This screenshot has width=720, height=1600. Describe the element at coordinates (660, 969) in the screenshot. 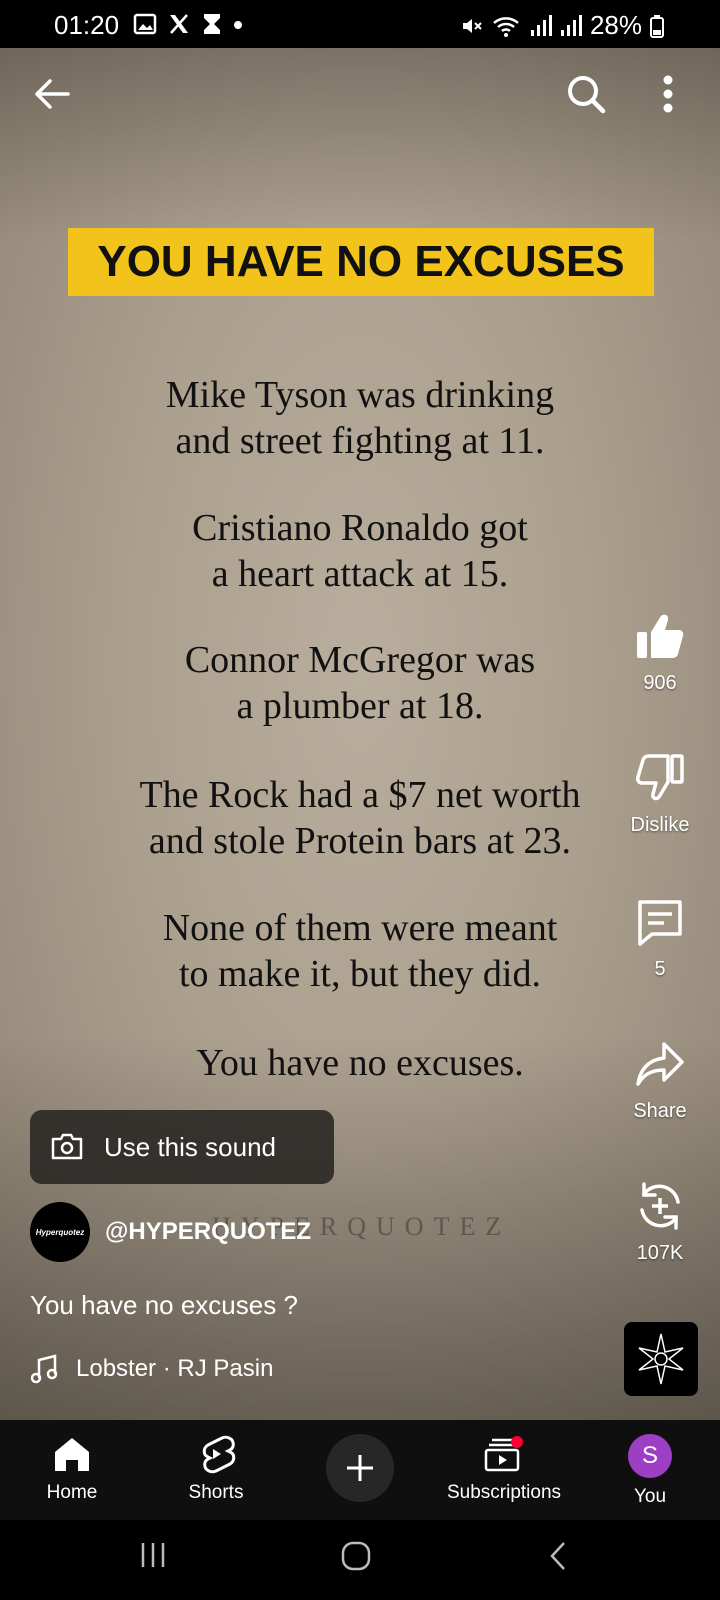

I see `comment-count: 5` at that location.